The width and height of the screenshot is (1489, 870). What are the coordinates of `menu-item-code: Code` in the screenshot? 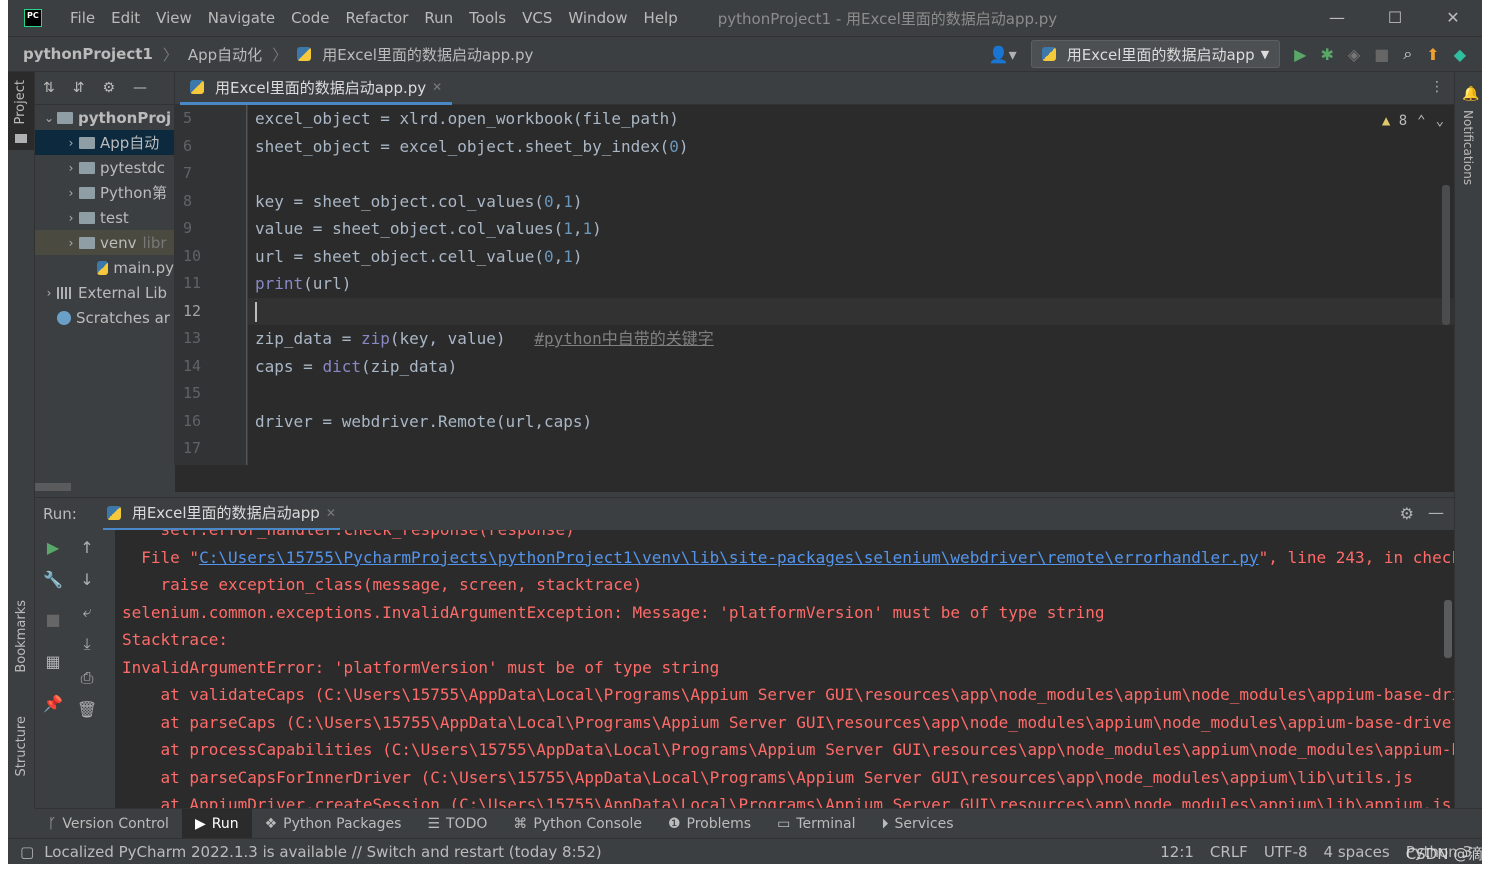 It's located at (310, 18).